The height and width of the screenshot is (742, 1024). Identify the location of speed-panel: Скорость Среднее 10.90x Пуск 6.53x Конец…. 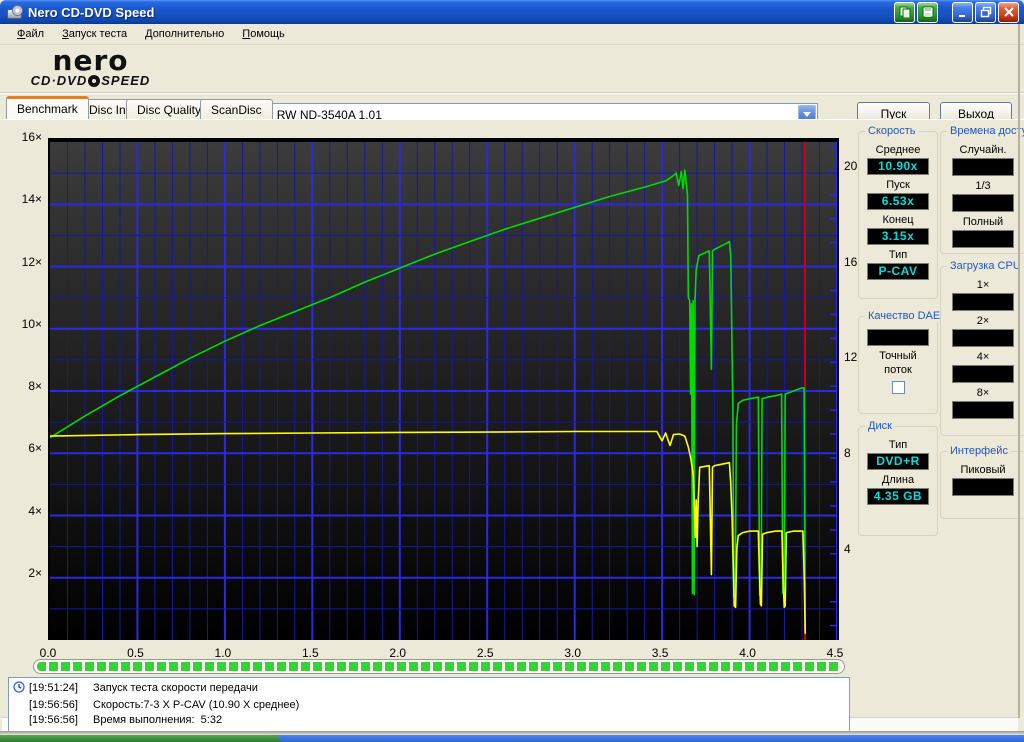
(898, 212).